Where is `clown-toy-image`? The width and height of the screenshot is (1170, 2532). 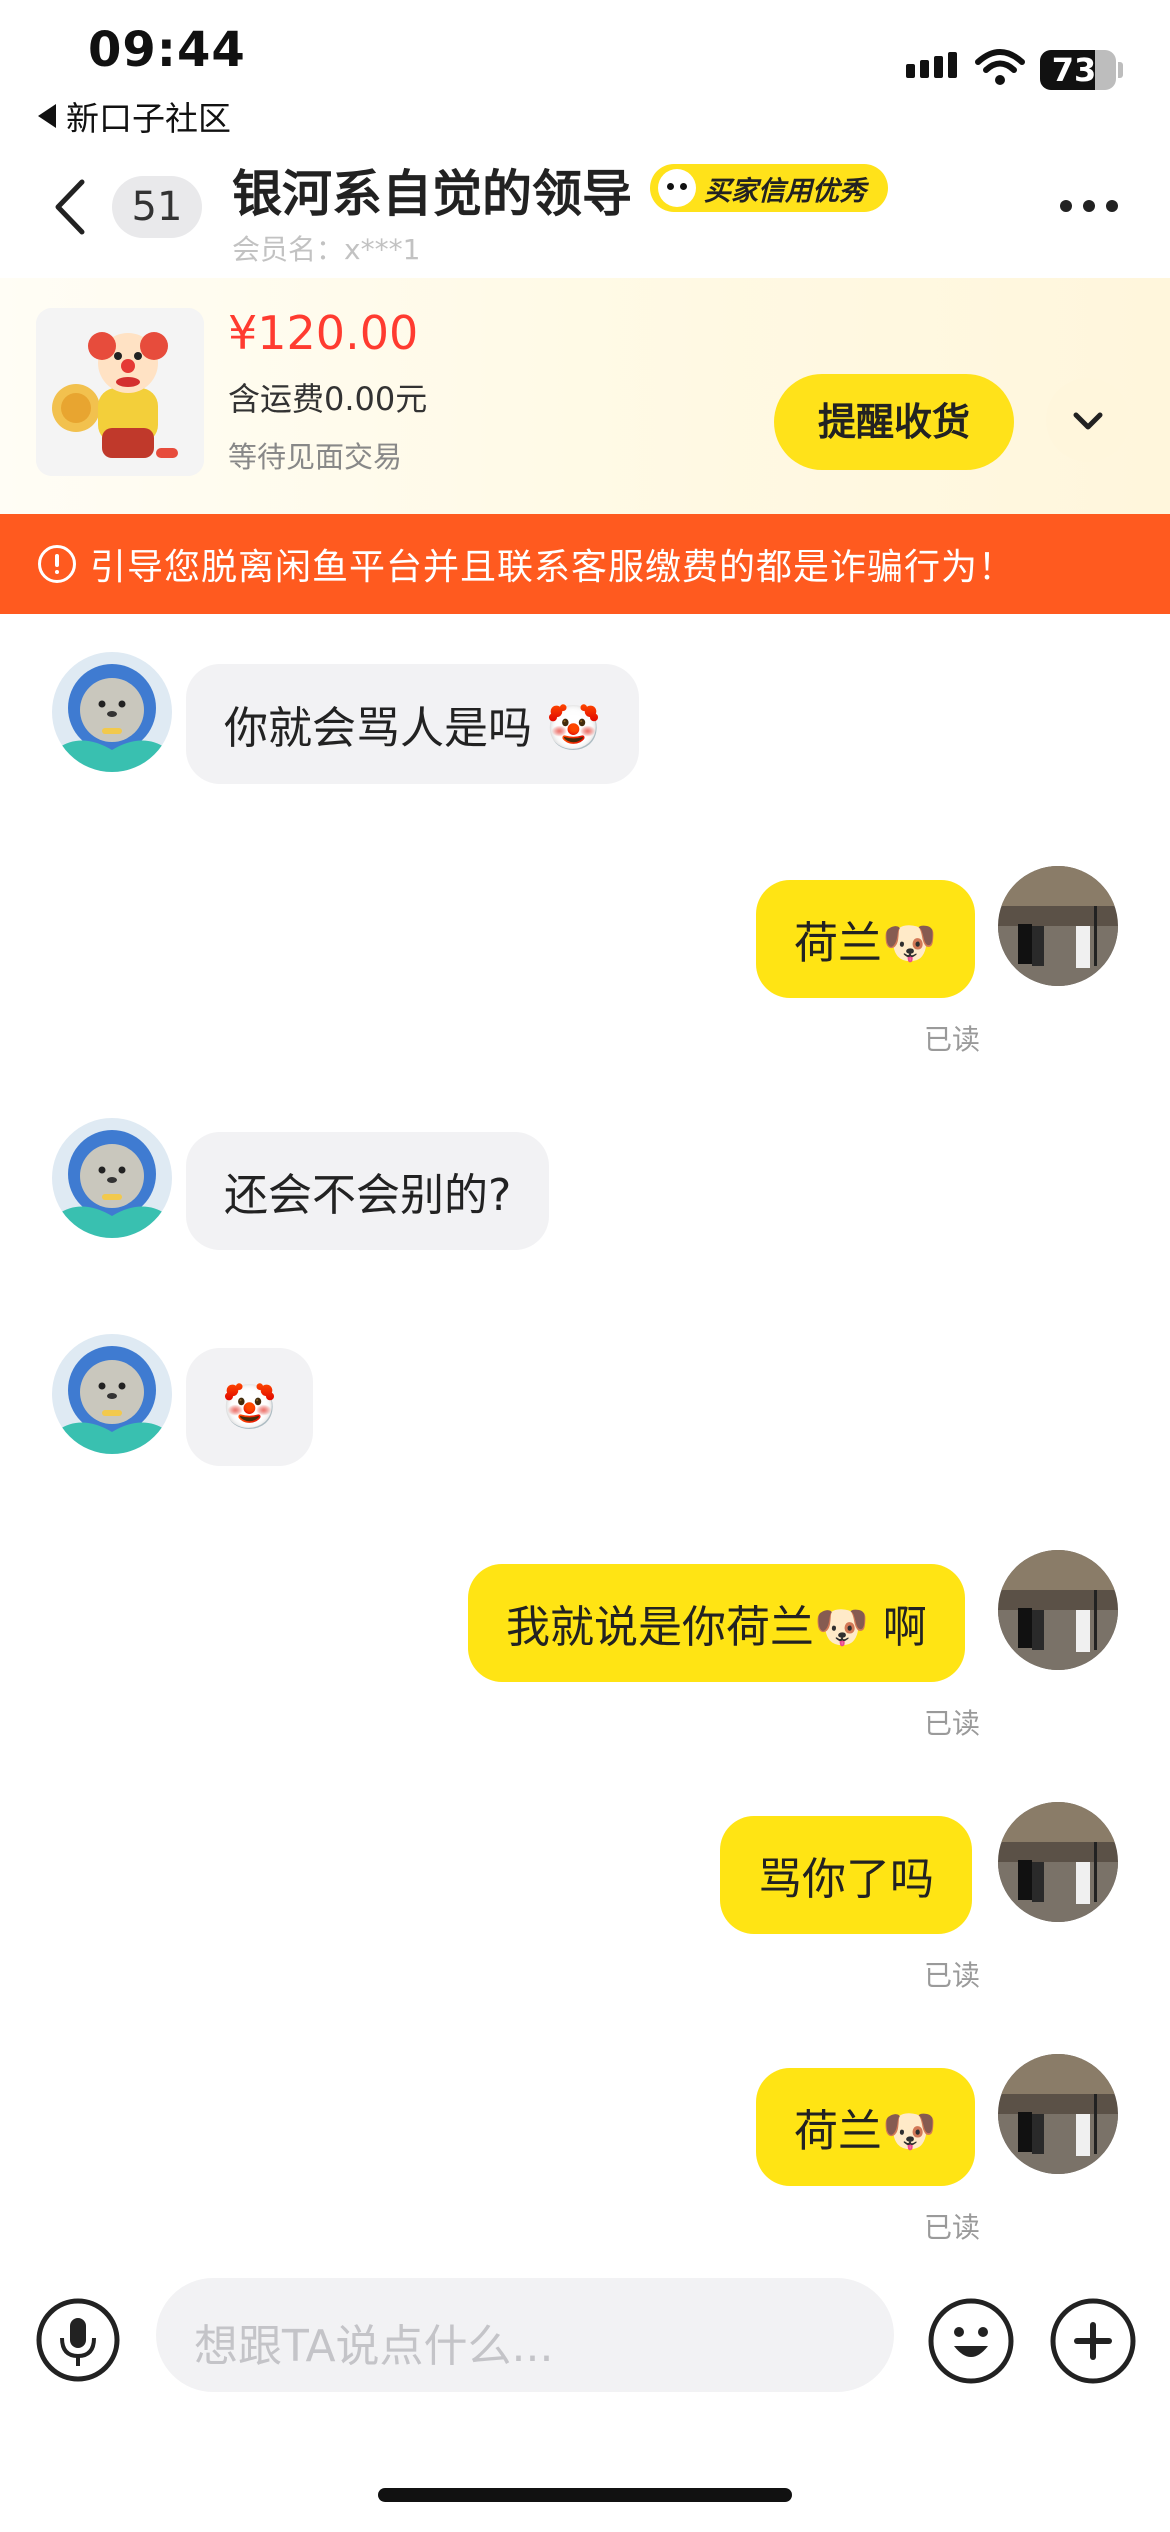
clown-toy-image is located at coordinates (120, 392).